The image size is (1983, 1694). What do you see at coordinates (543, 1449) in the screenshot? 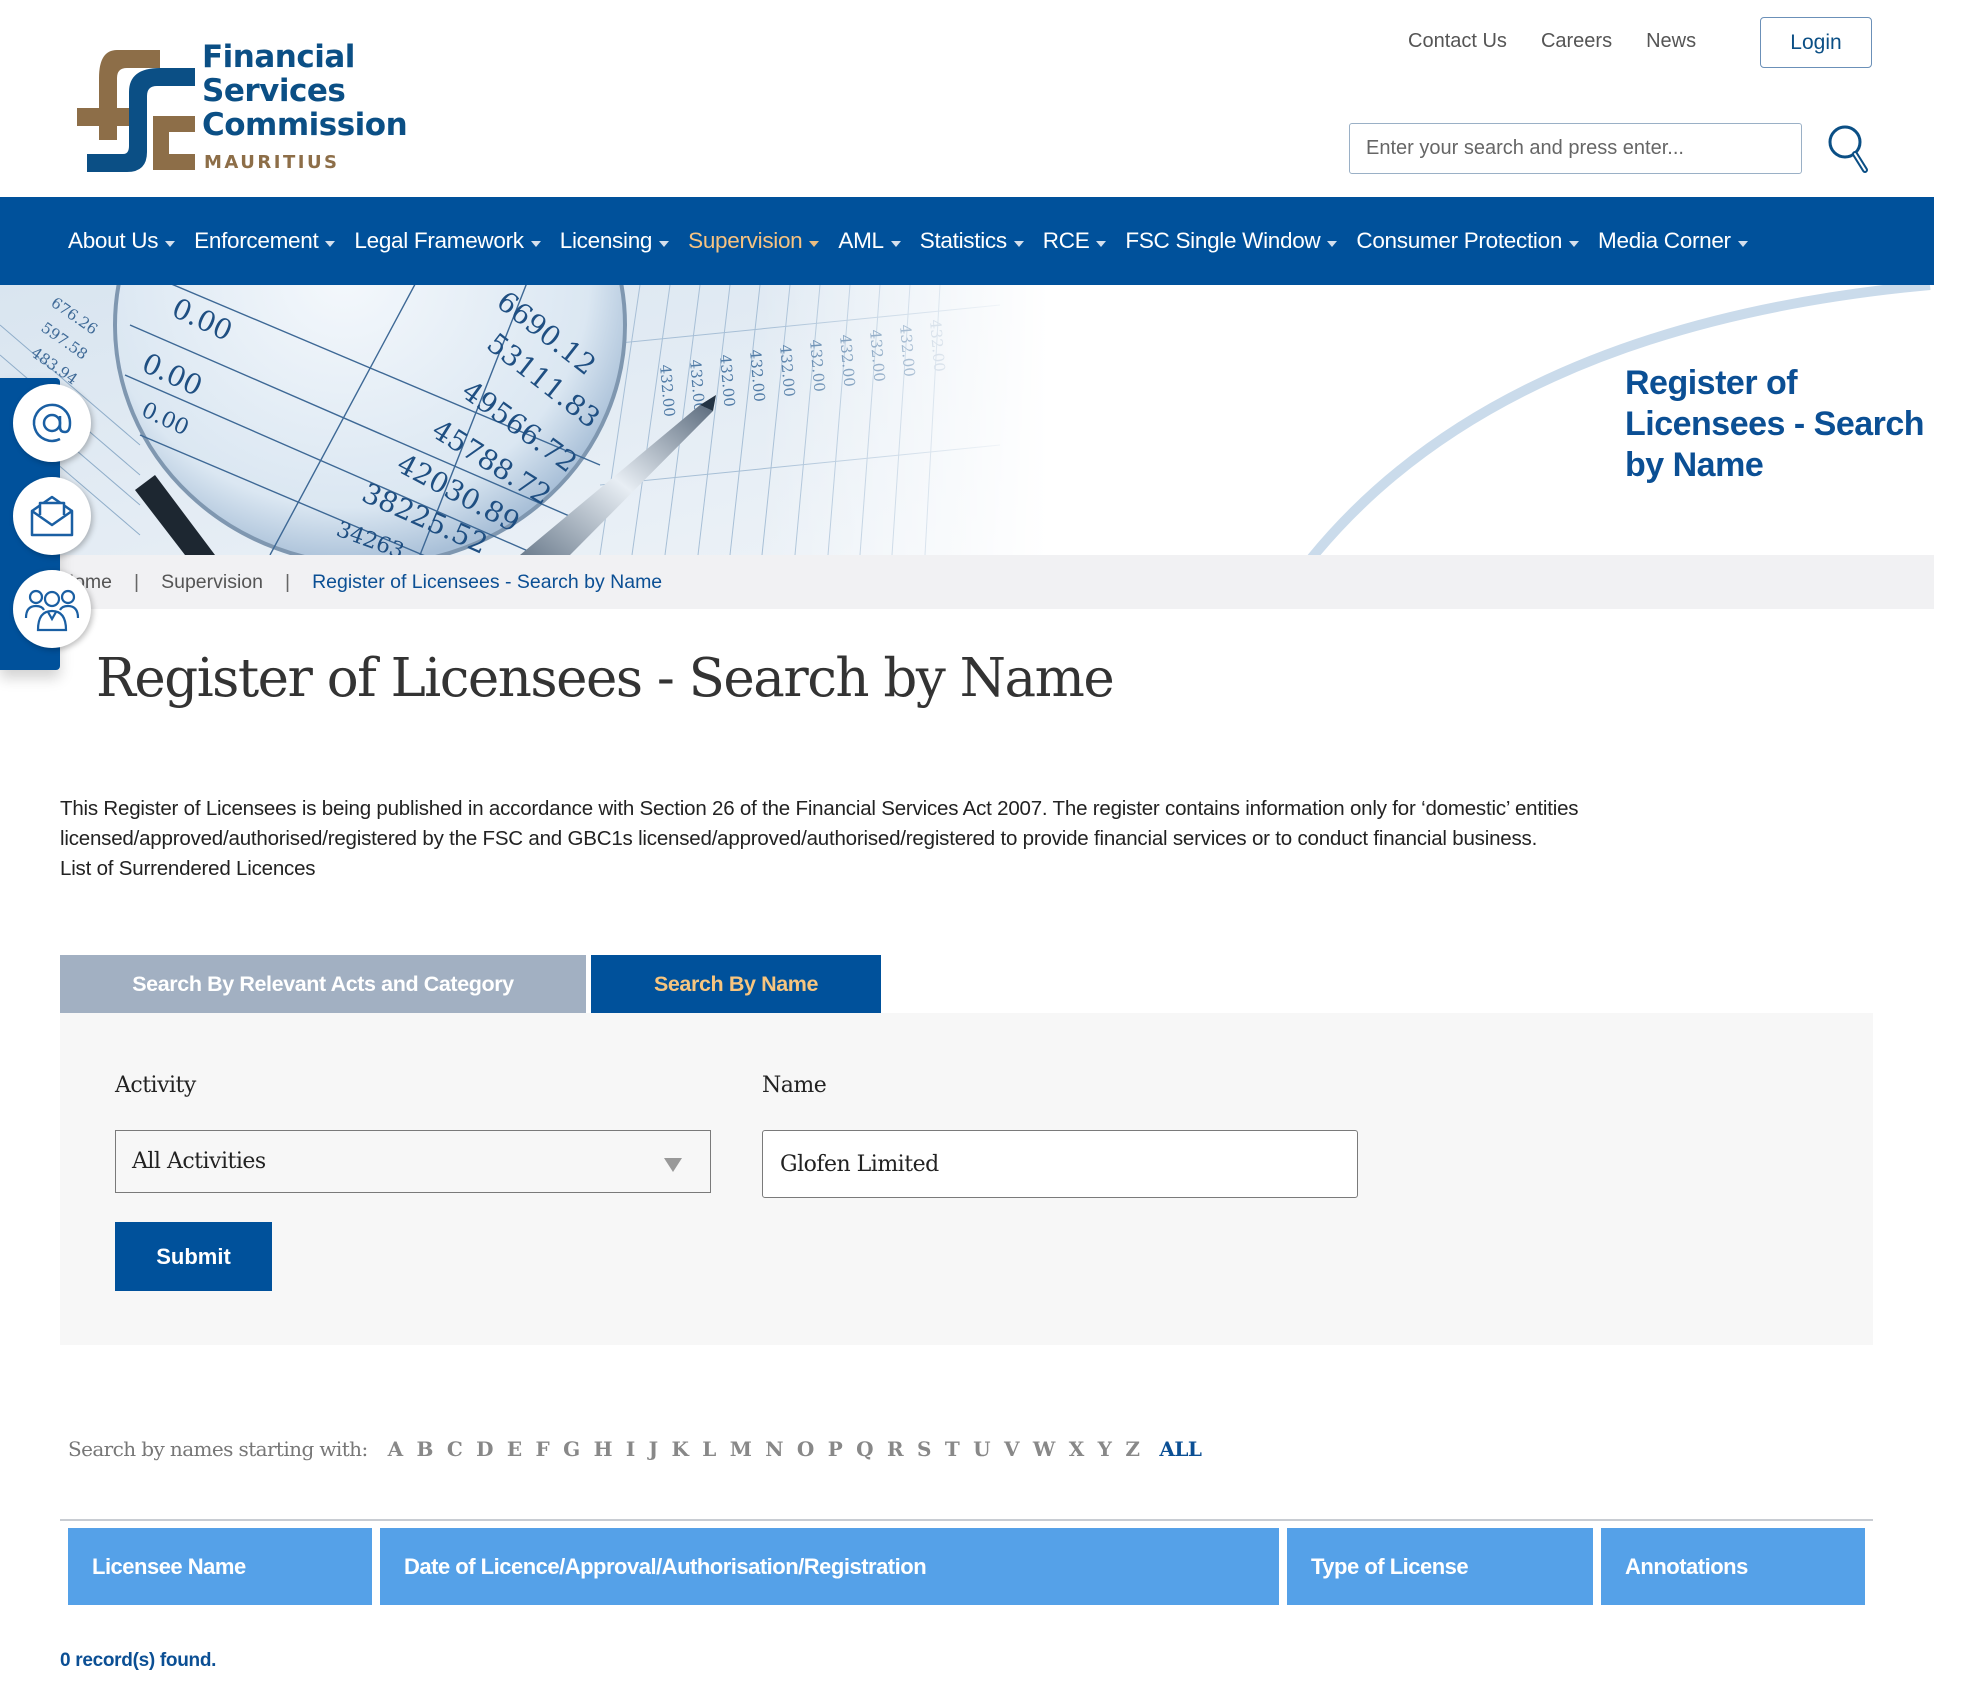
I see `alphabet-letter-f: F` at bounding box center [543, 1449].